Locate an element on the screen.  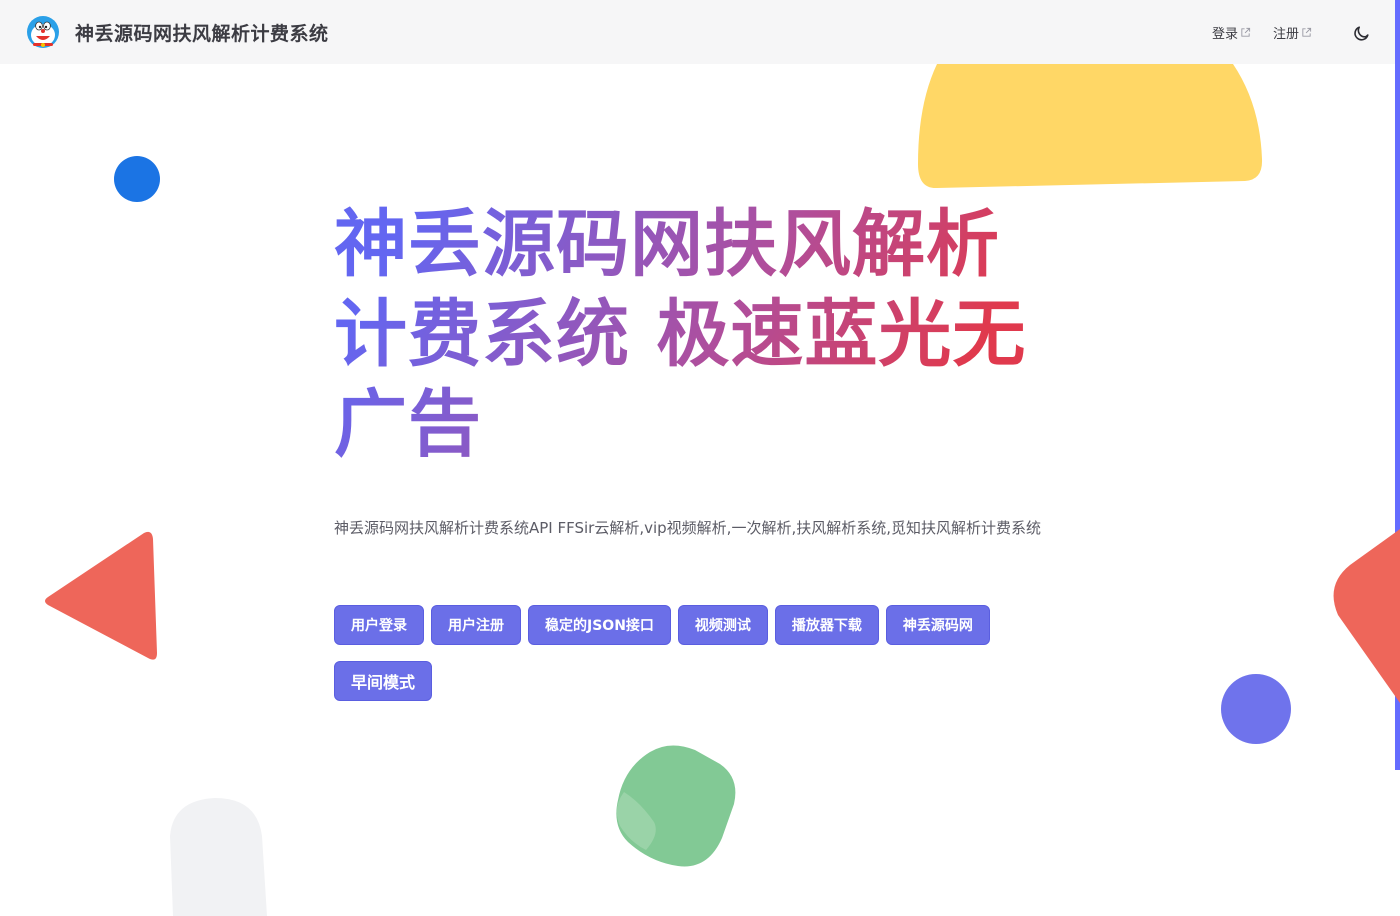
nav-link-register-label: 注册 is located at coordinates (1285, 34).